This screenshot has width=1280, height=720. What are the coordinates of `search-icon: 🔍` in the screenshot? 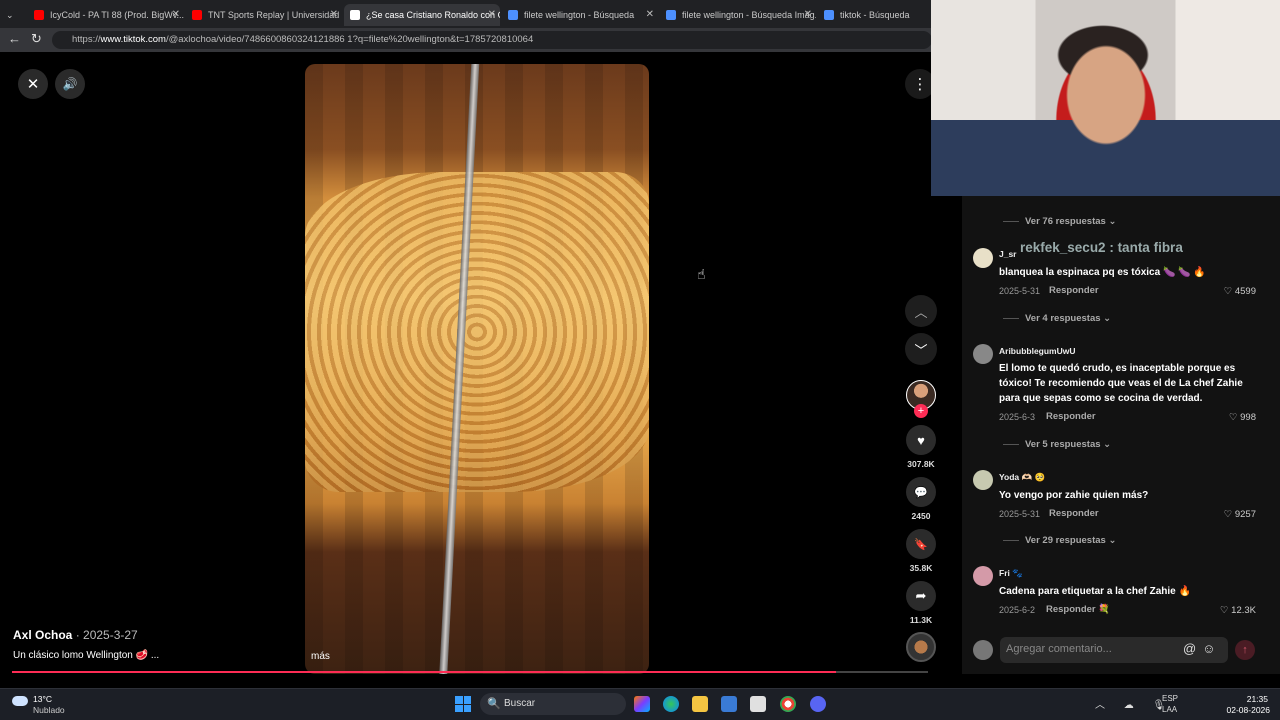 It's located at (494, 704).